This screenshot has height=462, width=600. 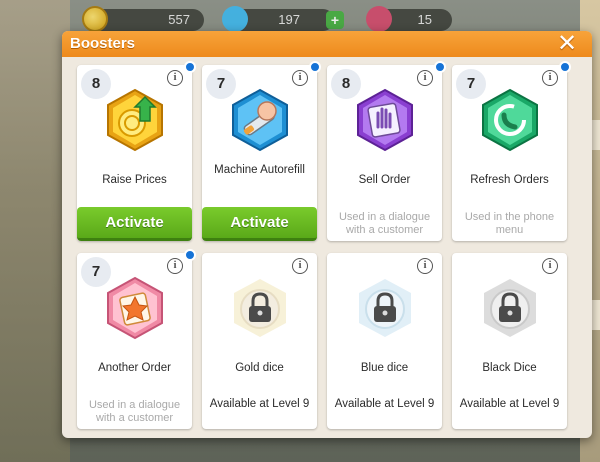 I want to click on booster-card-black-dice: i Black Dice Available at Level 9, so click(x=509, y=341).